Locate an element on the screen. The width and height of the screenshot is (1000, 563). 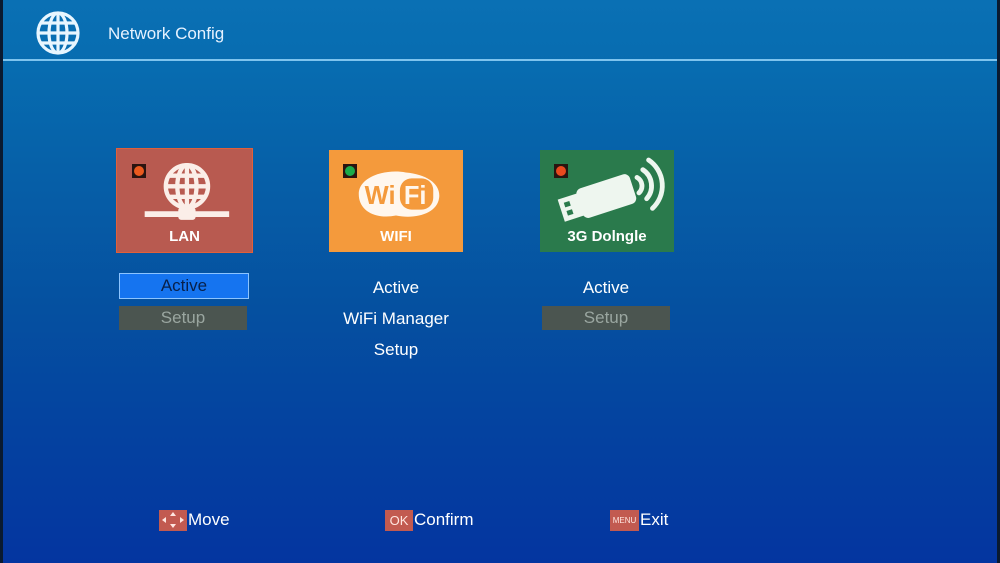
ok-key: OK is located at coordinates (399, 520).